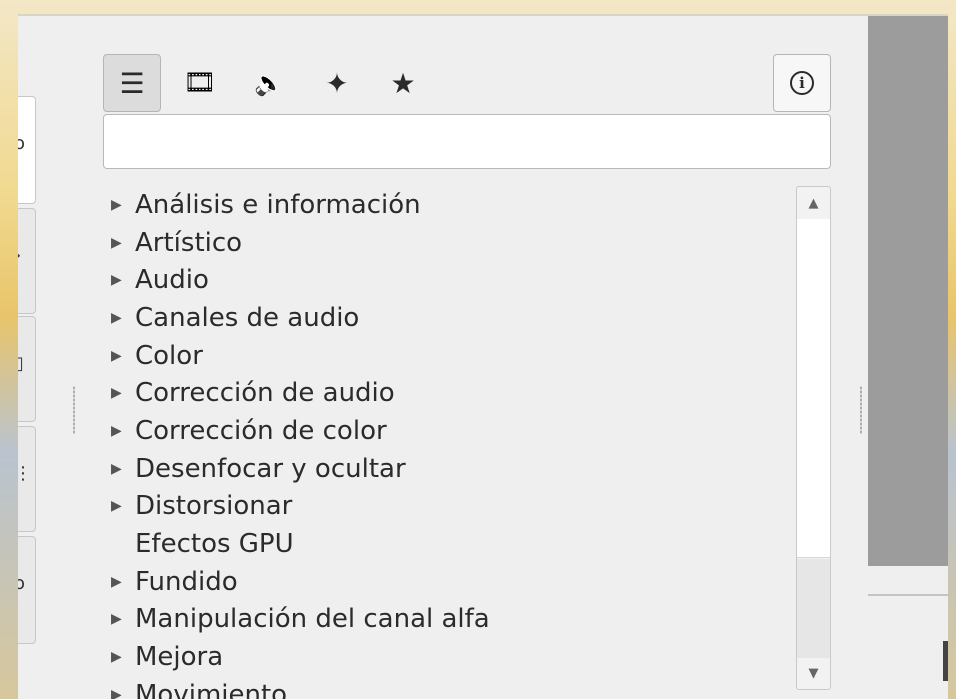  What do you see at coordinates (27, 590) in the screenshot?
I see `side-tab-5: o` at bounding box center [27, 590].